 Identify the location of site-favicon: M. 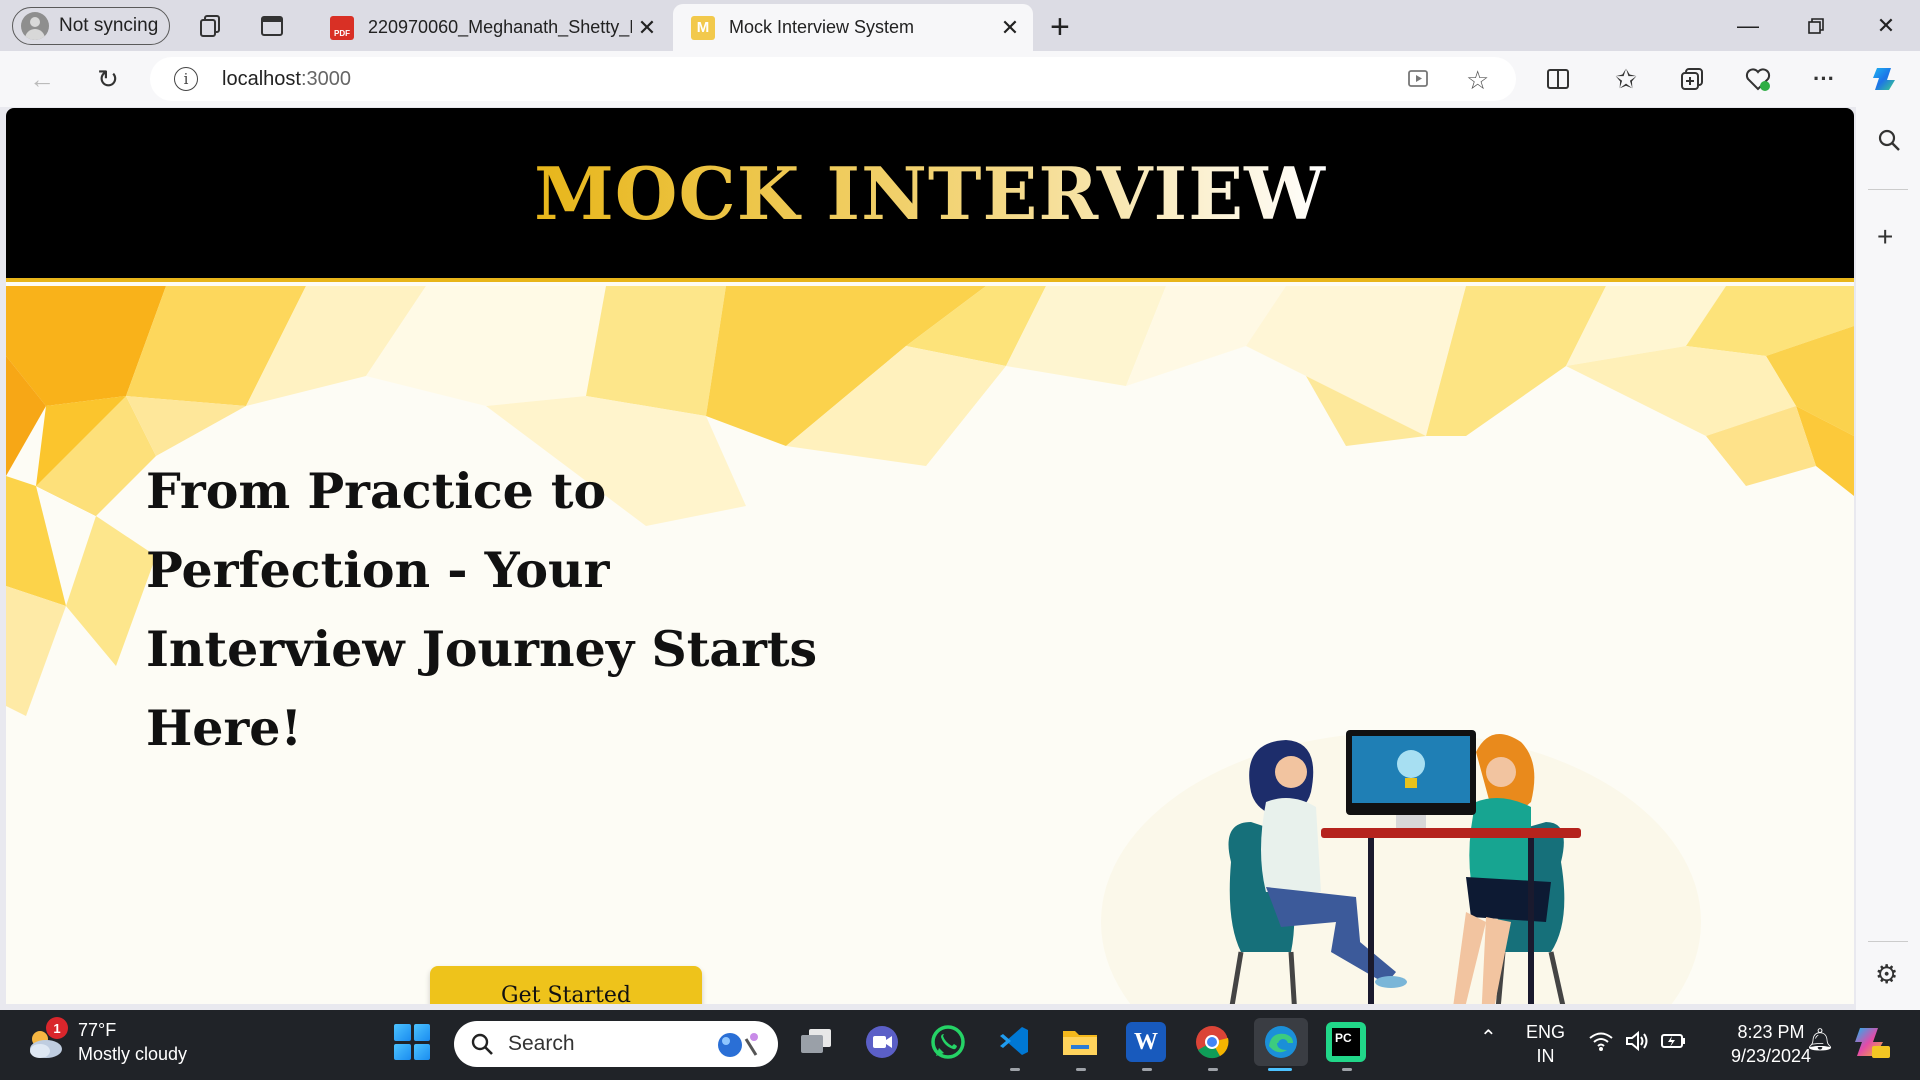
(703, 27).